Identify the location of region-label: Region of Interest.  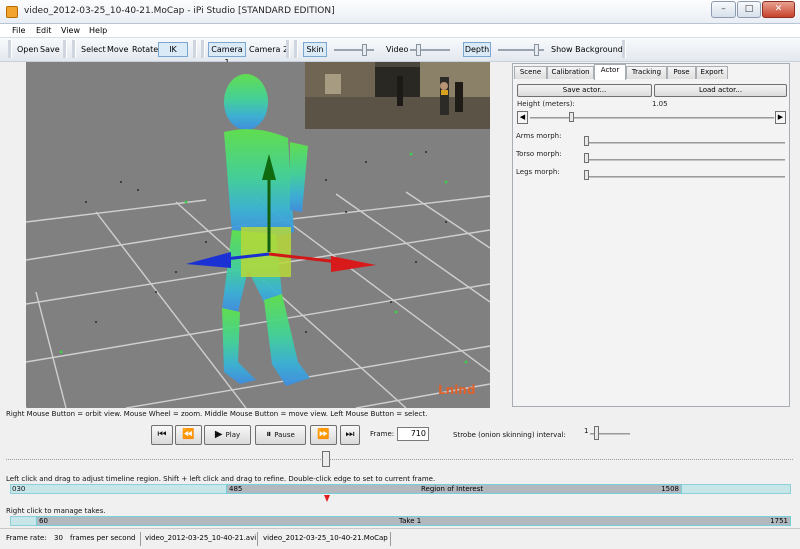
(452, 489).